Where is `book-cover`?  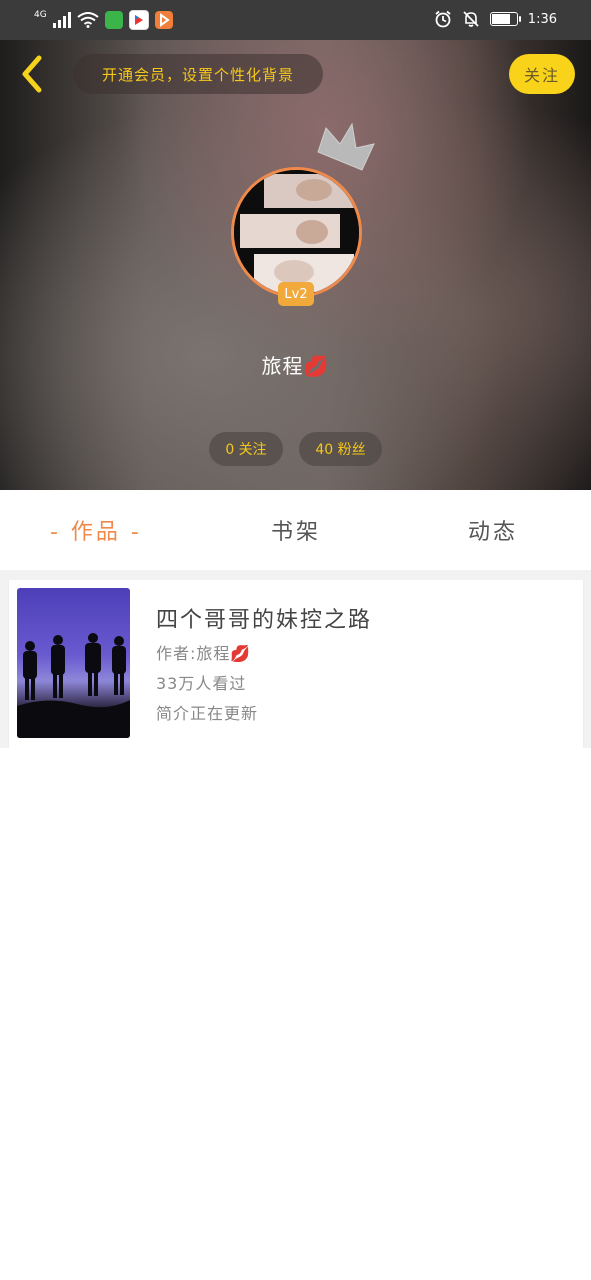
book-cover is located at coordinates (73, 663).